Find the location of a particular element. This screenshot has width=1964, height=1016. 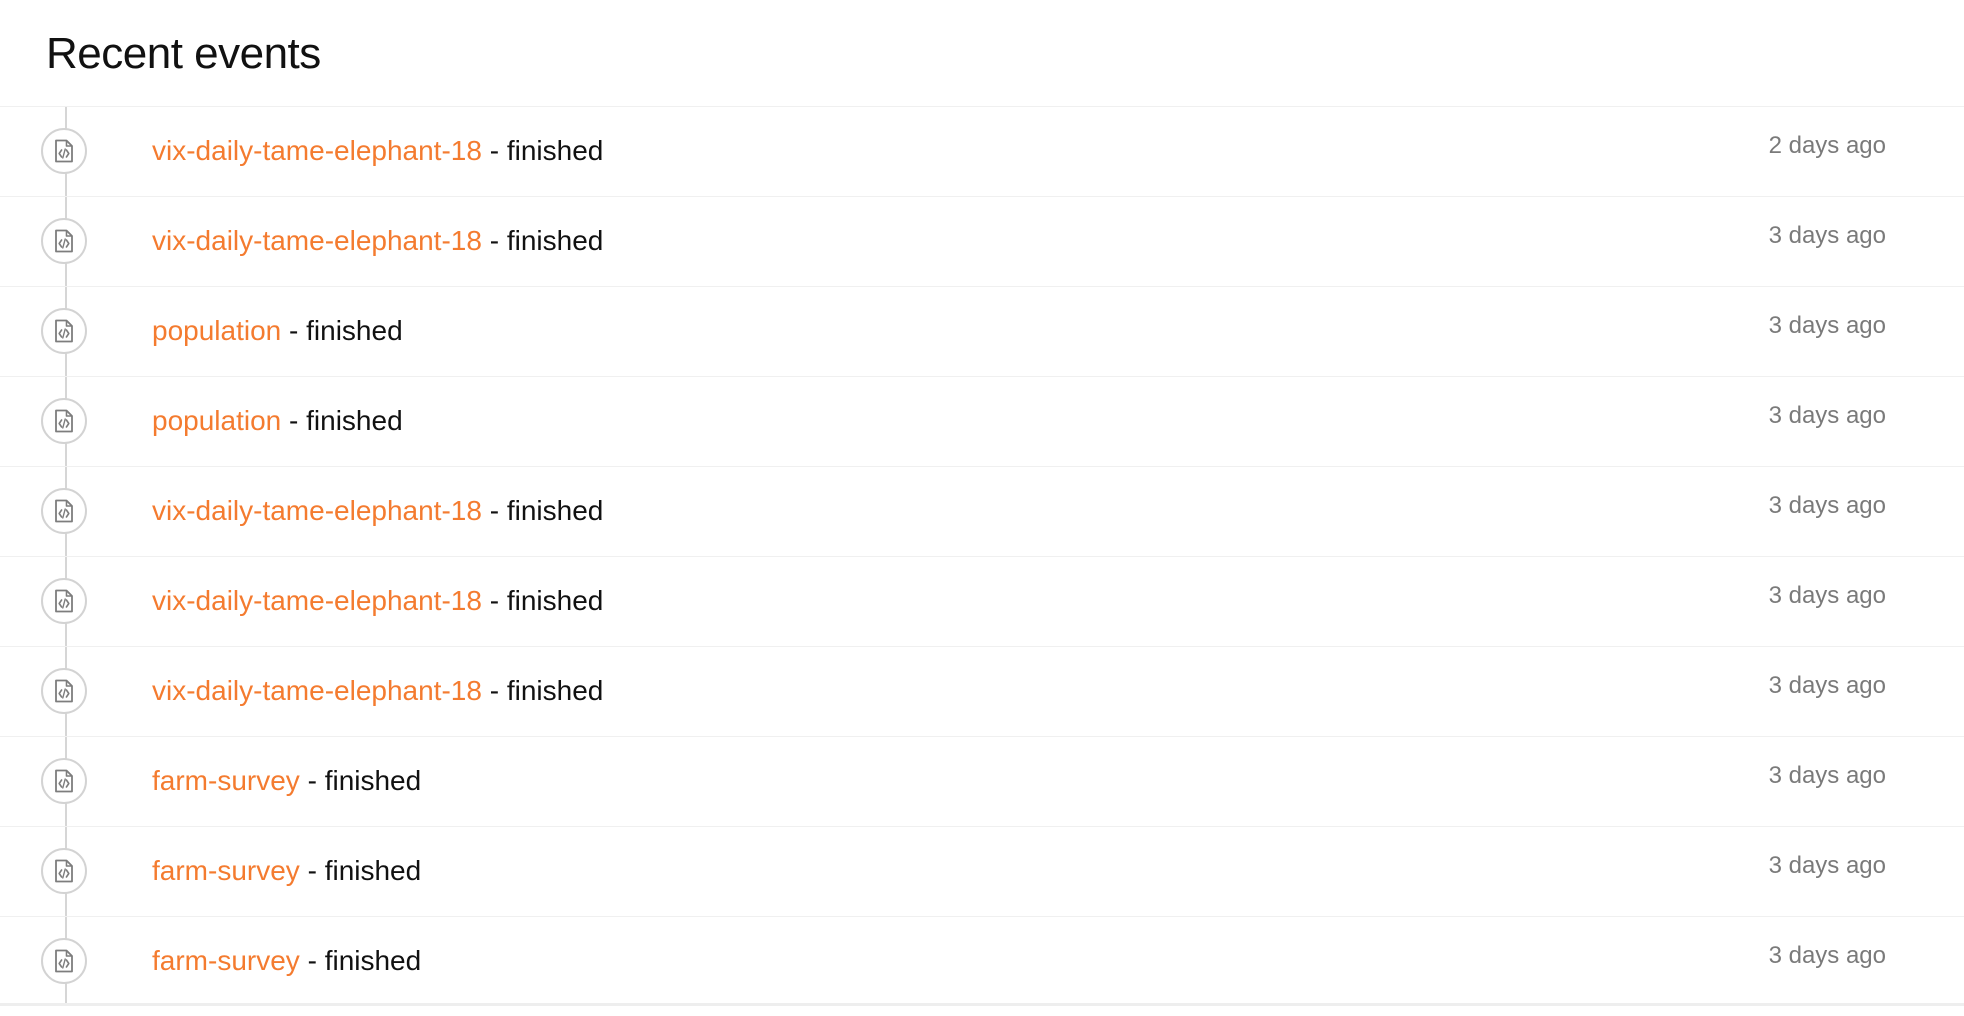

event-timestamp: 2 days ago is located at coordinates (1827, 145).